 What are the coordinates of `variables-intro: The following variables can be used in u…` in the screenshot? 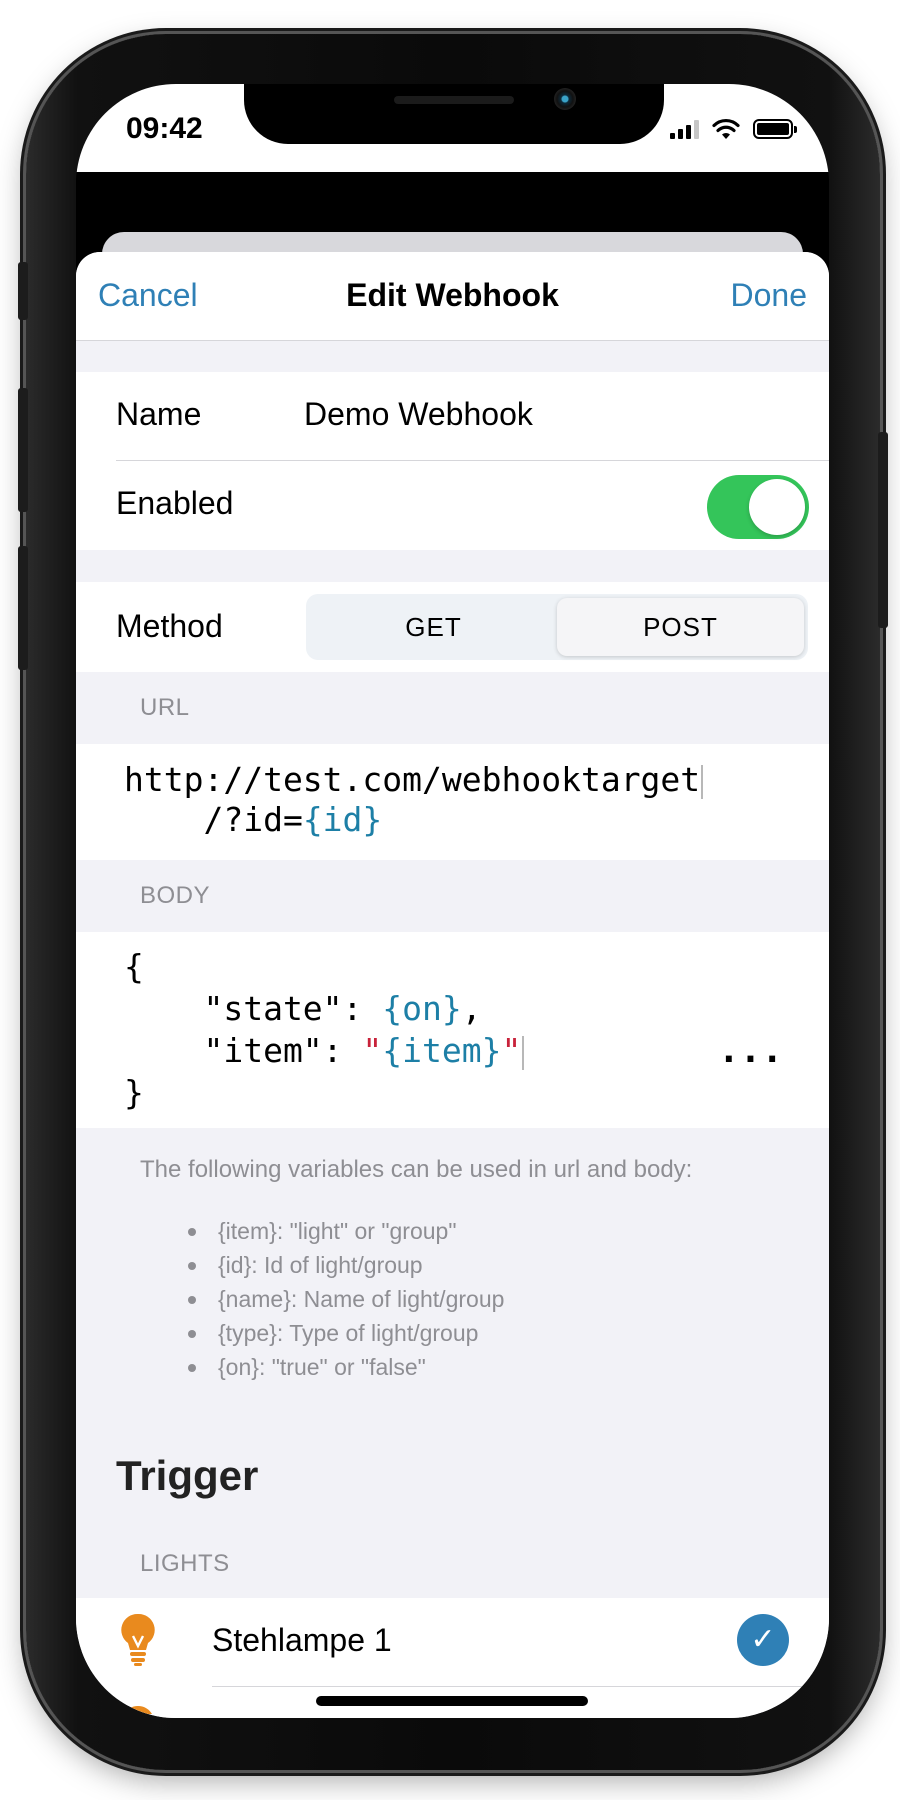 It's located at (416, 1169).